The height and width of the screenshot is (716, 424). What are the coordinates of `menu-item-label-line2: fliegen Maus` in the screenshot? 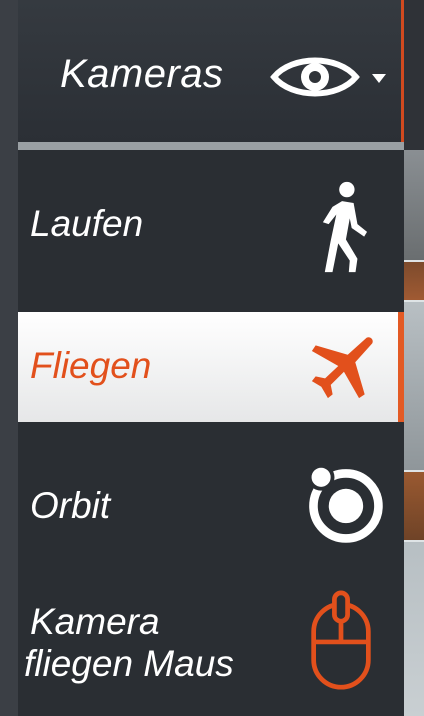 It's located at (129, 663).